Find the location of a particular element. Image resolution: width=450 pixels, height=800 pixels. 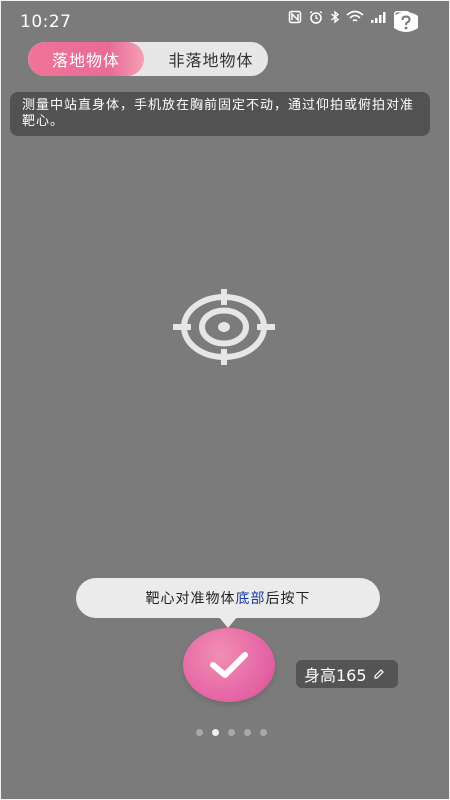

wifi-icon is located at coordinates (355, 17).